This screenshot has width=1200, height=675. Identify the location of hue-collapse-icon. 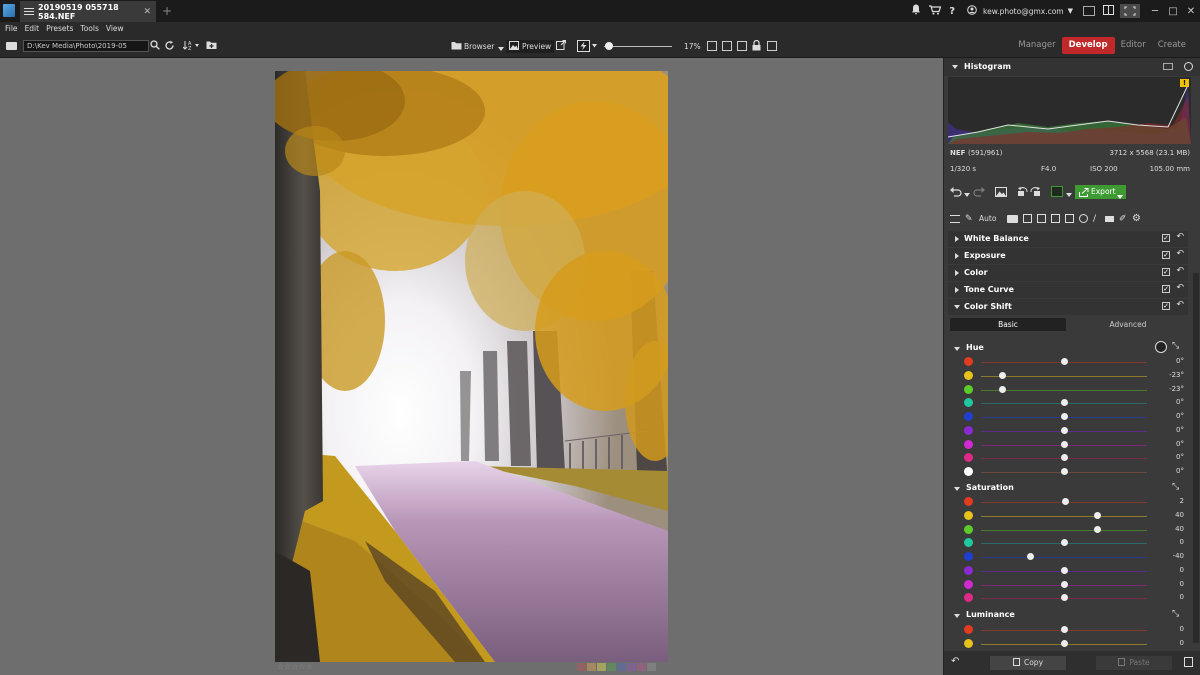
(957, 349).